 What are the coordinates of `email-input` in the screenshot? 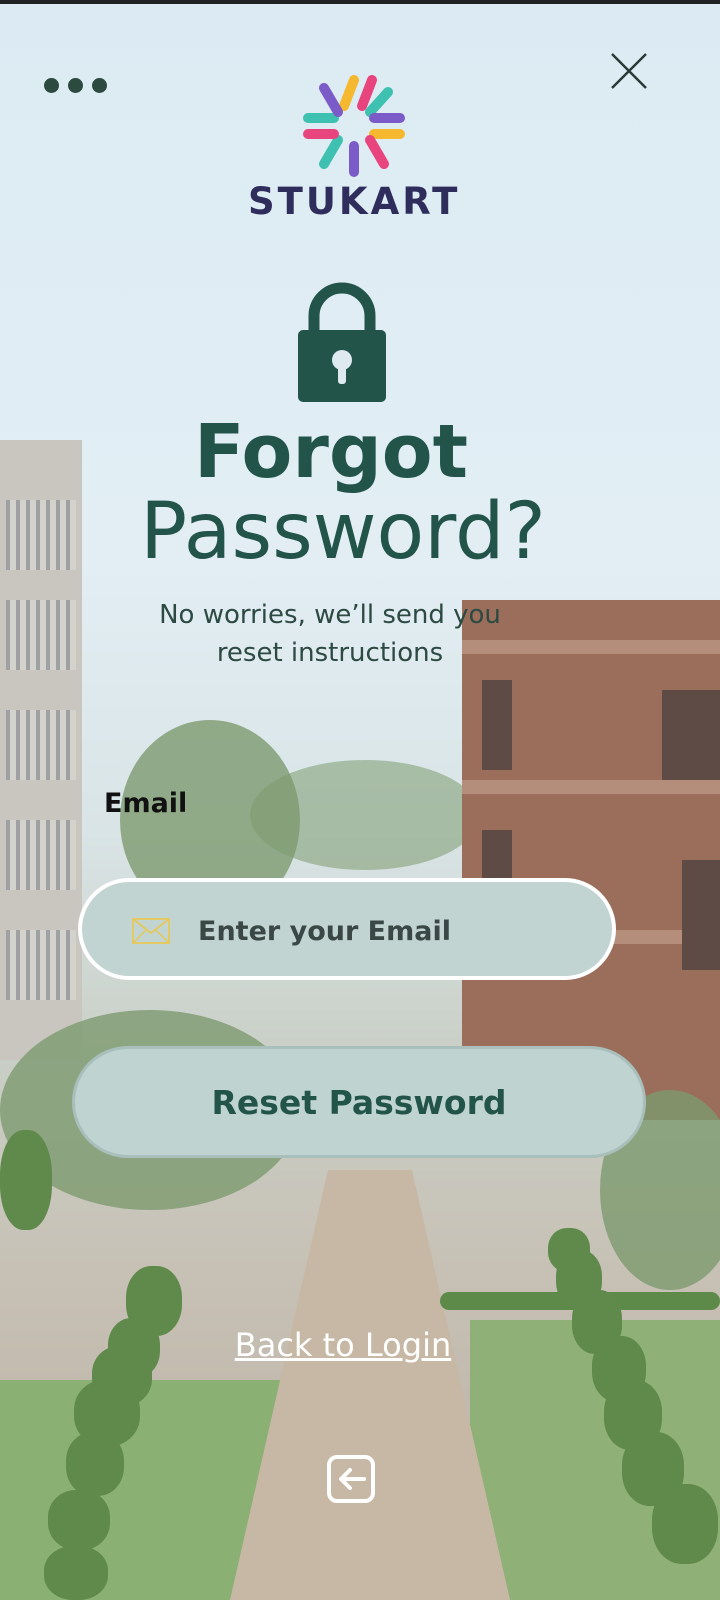 It's located at (388, 931).